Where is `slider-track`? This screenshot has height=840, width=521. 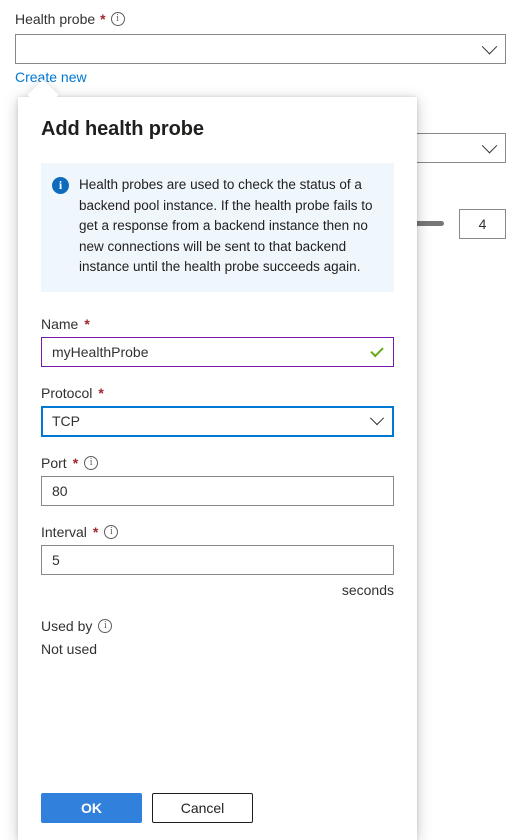
slider-track is located at coordinates (429, 223).